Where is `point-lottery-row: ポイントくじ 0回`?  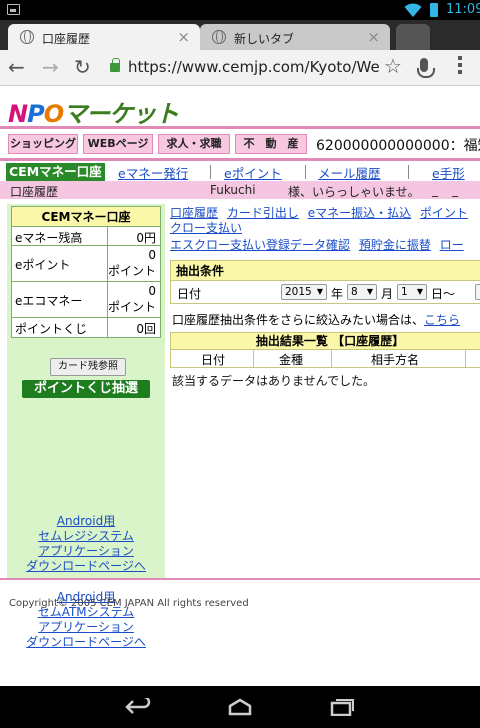 point-lottery-row: ポイントくじ 0回 is located at coordinates (86, 327).